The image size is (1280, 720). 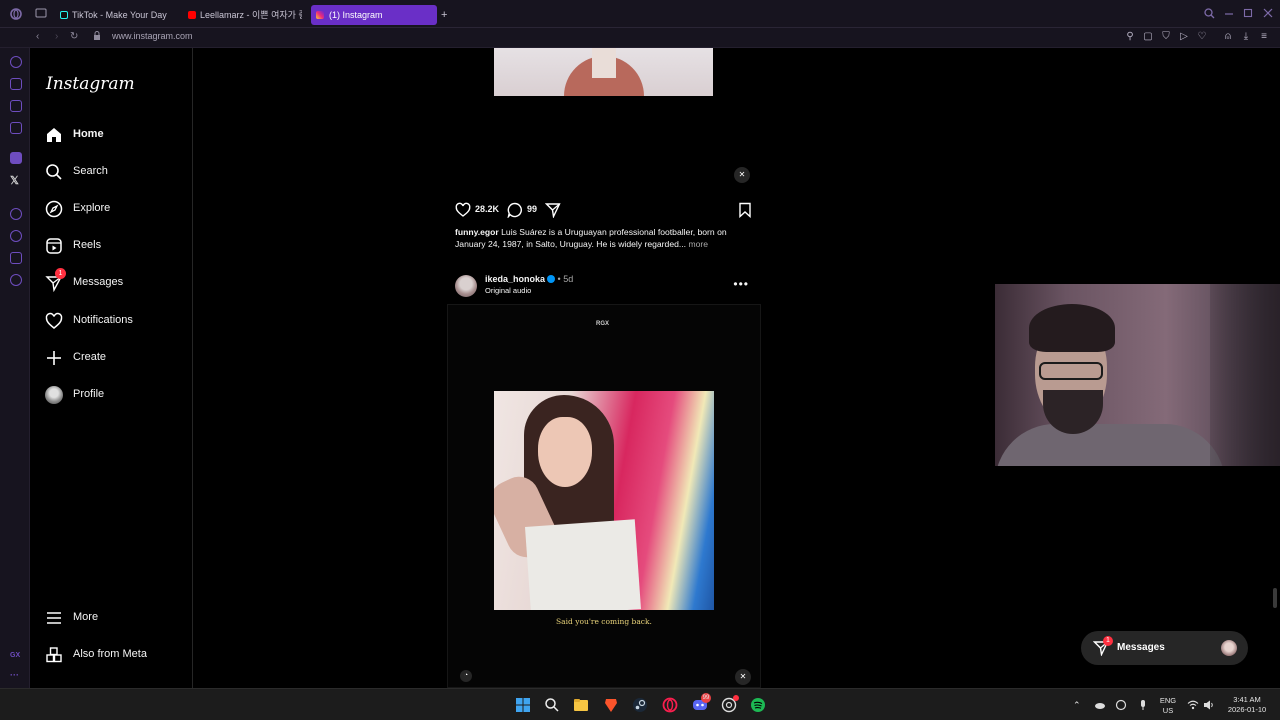 What do you see at coordinates (611, 705) in the screenshot?
I see `brave-icon` at bounding box center [611, 705].